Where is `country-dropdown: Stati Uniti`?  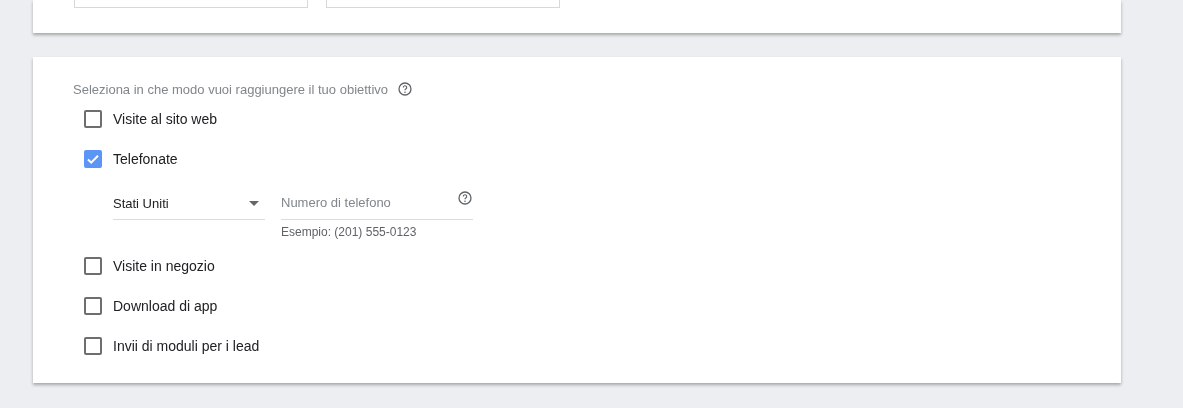
country-dropdown: Stati Uniti is located at coordinates (189, 205).